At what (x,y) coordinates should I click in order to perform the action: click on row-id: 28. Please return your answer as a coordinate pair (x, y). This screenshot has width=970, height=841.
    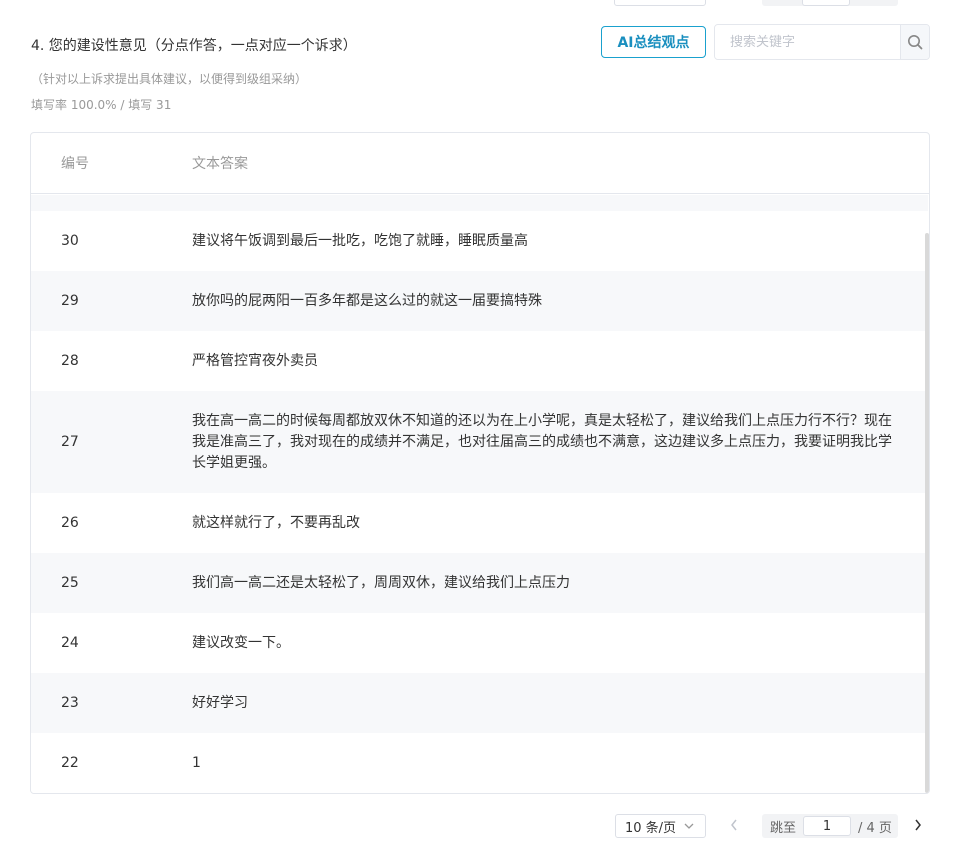
    Looking at the image, I should click on (70, 361).